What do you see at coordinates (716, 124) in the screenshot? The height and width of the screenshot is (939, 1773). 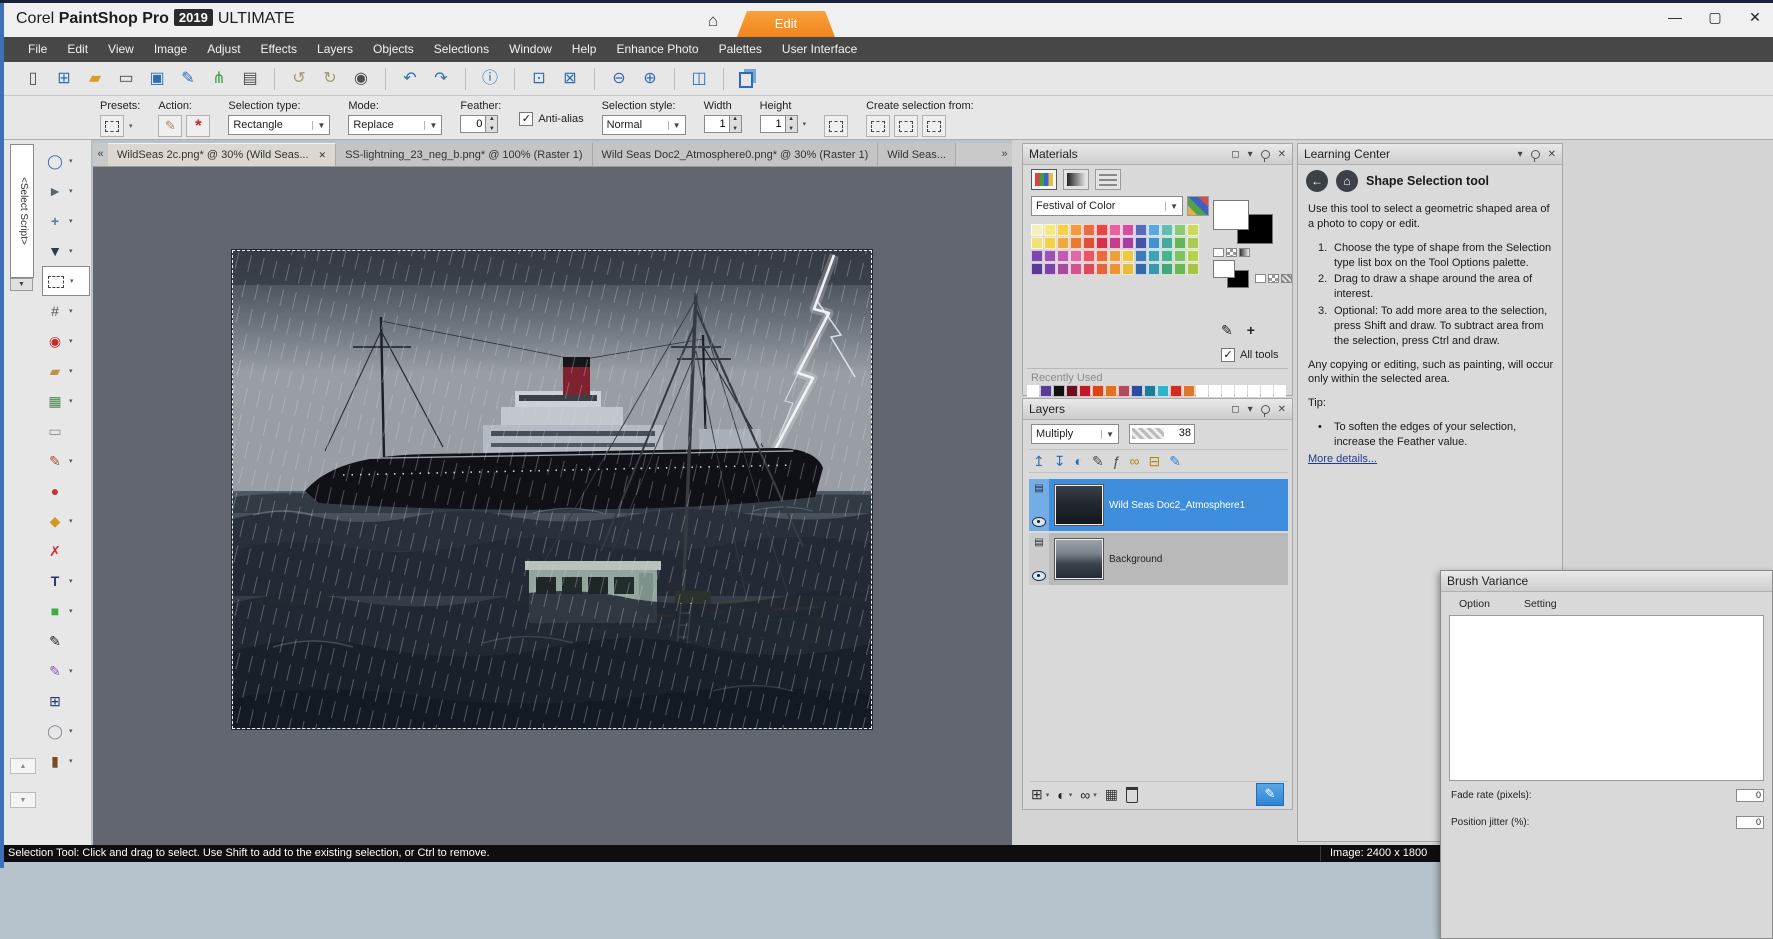 I see `width-value: 1` at bounding box center [716, 124].